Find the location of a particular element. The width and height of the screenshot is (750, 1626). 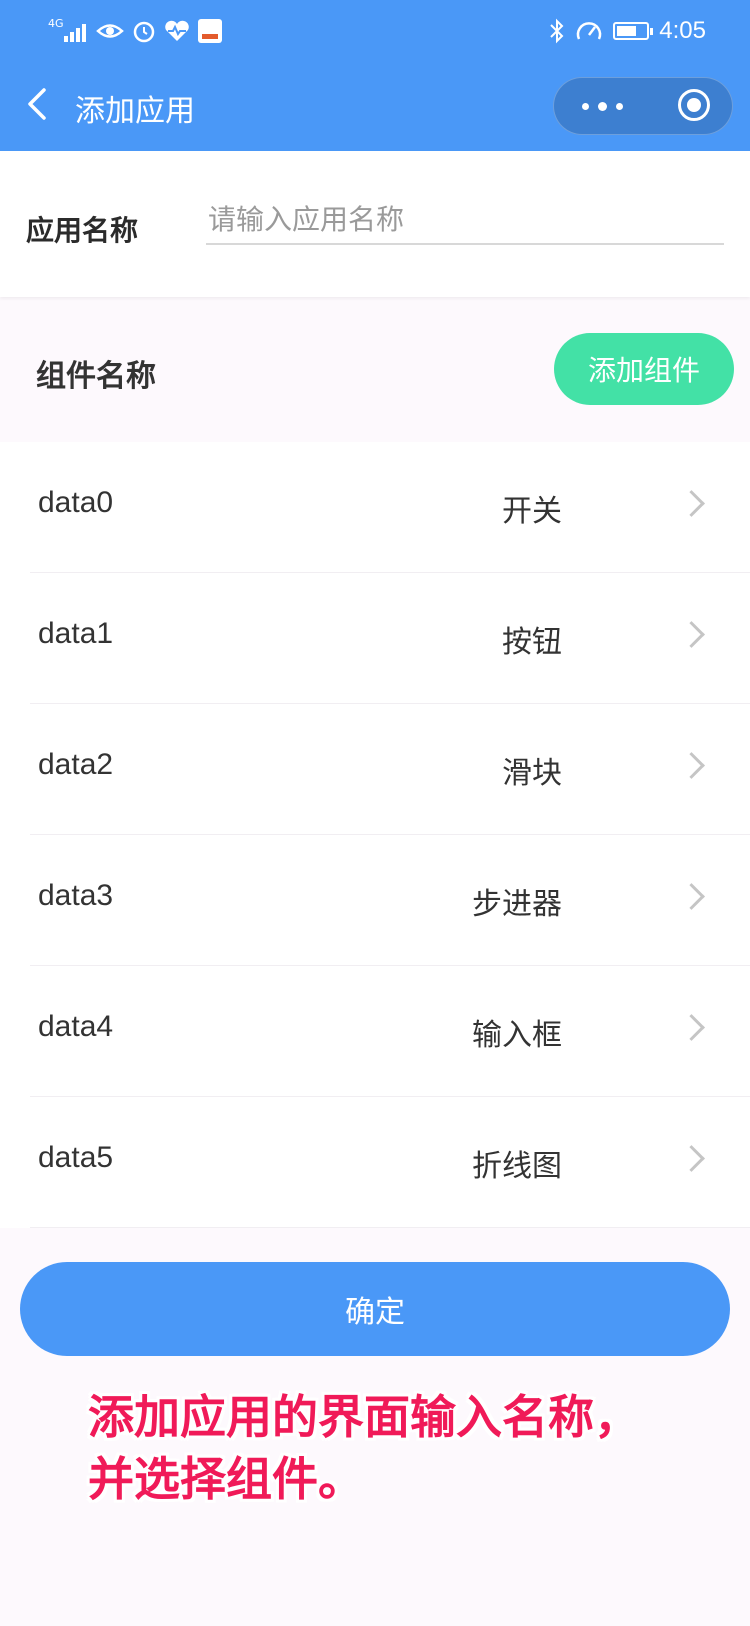

component-row-5: data5 折线图 is located at coordinates (375, 1162).